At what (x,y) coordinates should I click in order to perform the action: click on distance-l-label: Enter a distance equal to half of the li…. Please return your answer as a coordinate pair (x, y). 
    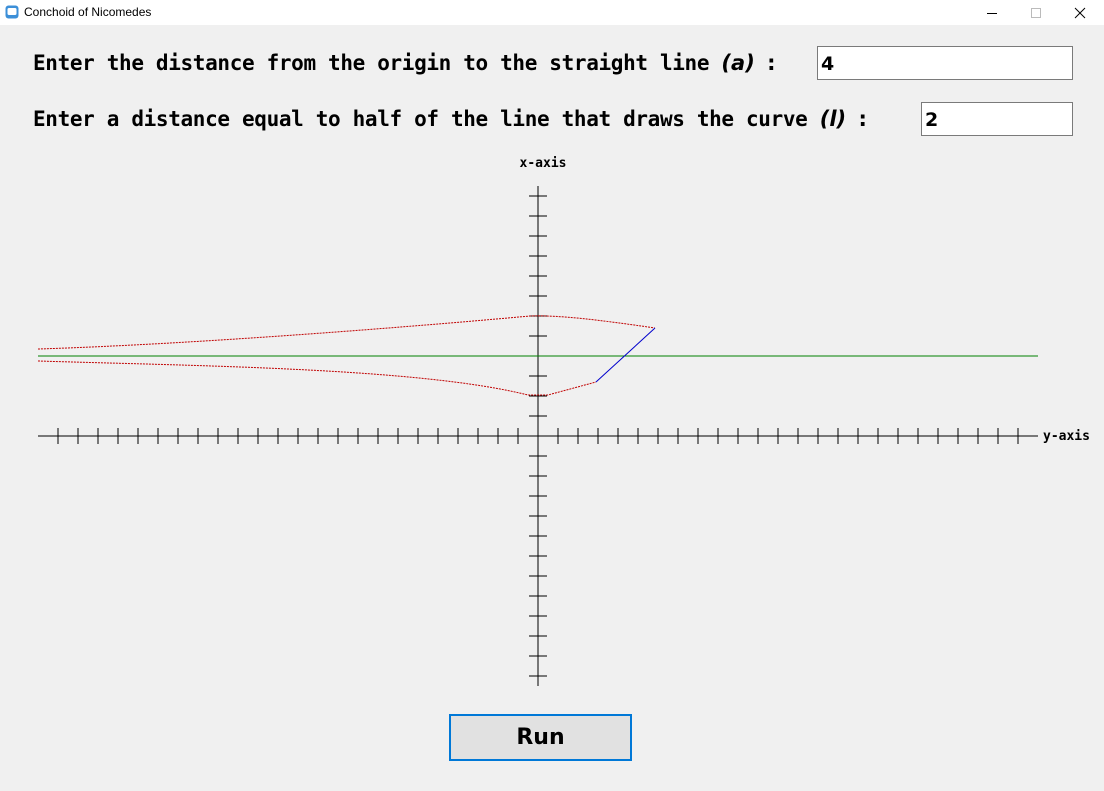
    Looking at the image, I should click on (450, 119).